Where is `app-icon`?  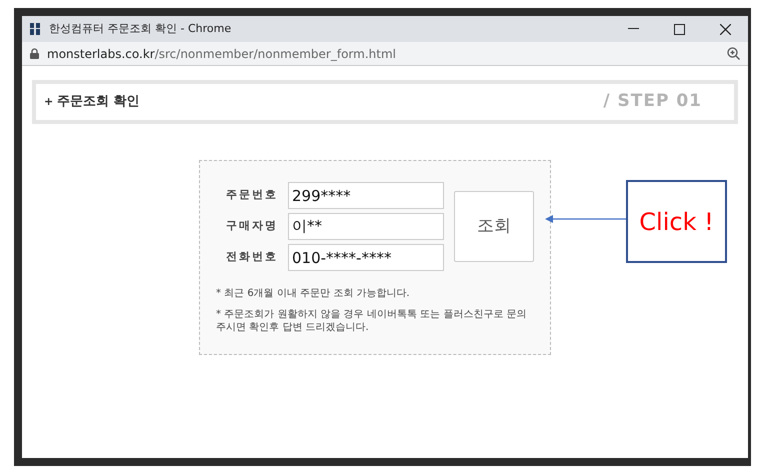
app-icon is located at coordinates (35, 29).